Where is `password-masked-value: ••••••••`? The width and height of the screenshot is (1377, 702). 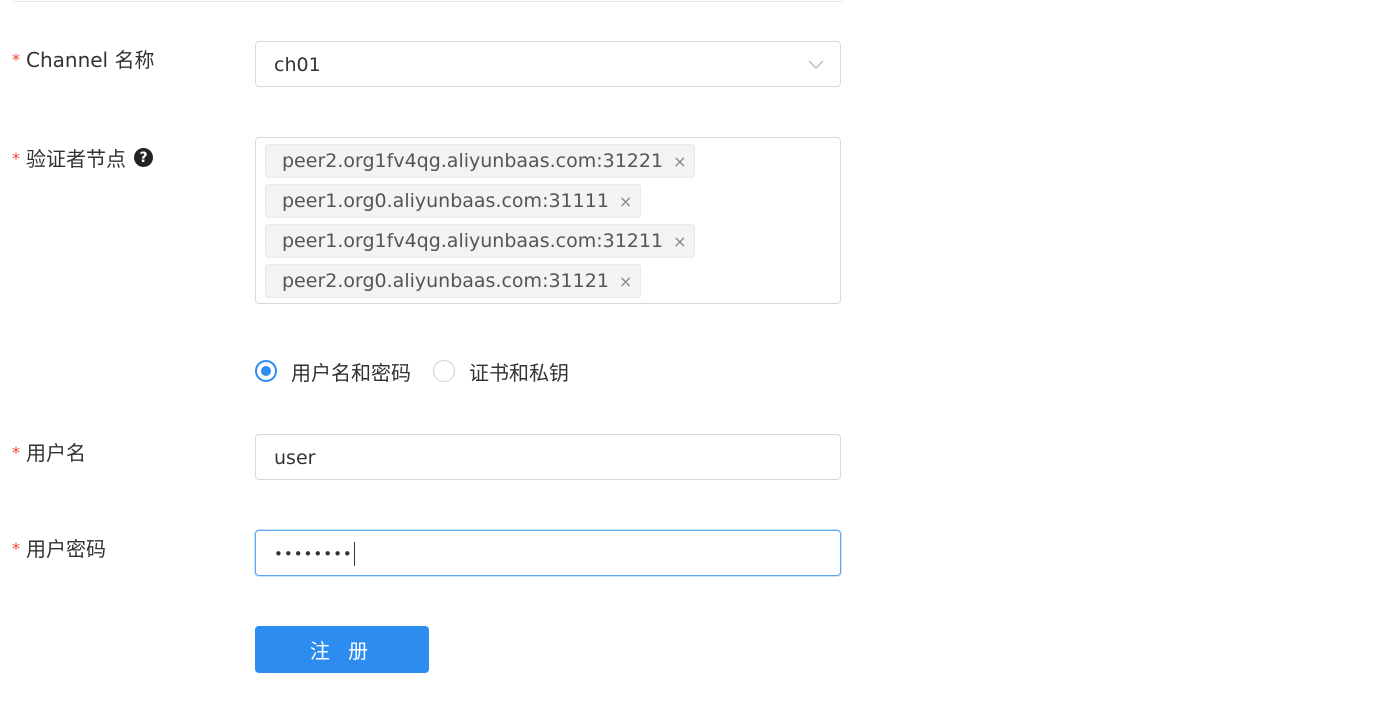
password-masked-value: •••••••• is located at coordinates (314, 554).